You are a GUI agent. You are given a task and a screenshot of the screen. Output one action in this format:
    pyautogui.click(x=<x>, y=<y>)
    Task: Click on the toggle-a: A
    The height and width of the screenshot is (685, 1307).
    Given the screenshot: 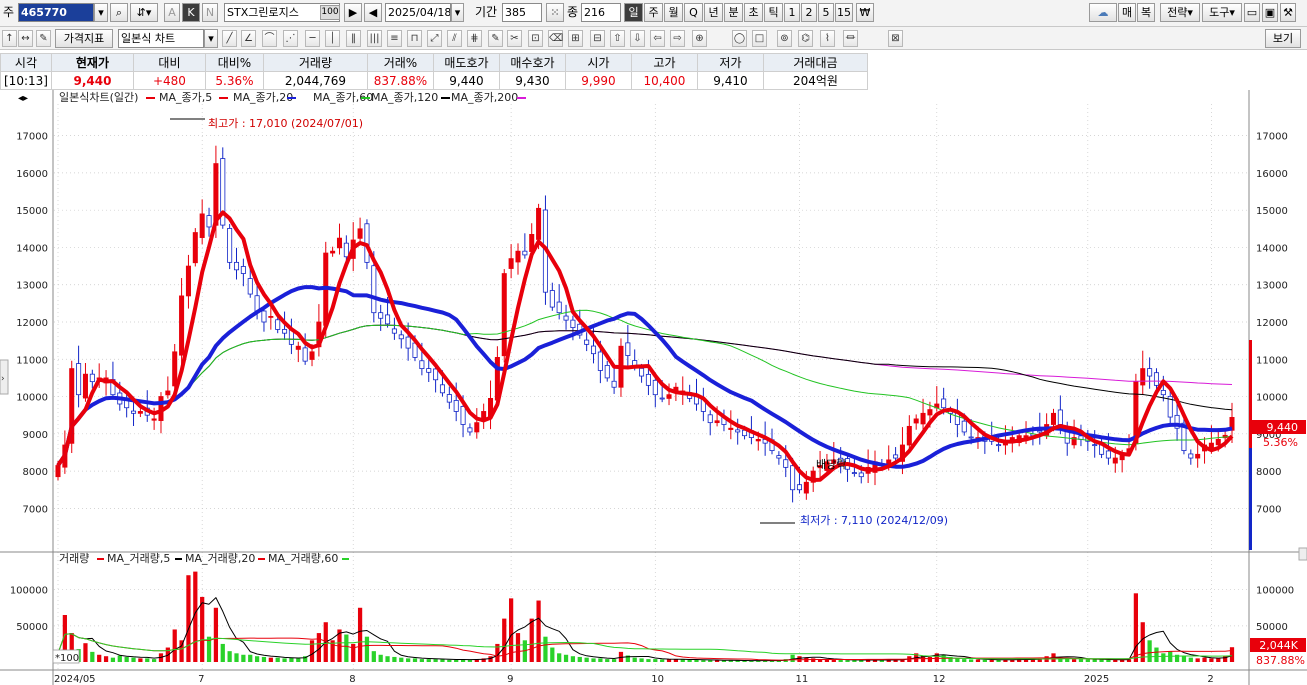 What is the action you would take?
    pyautogui.click(x=172, y=12)
    